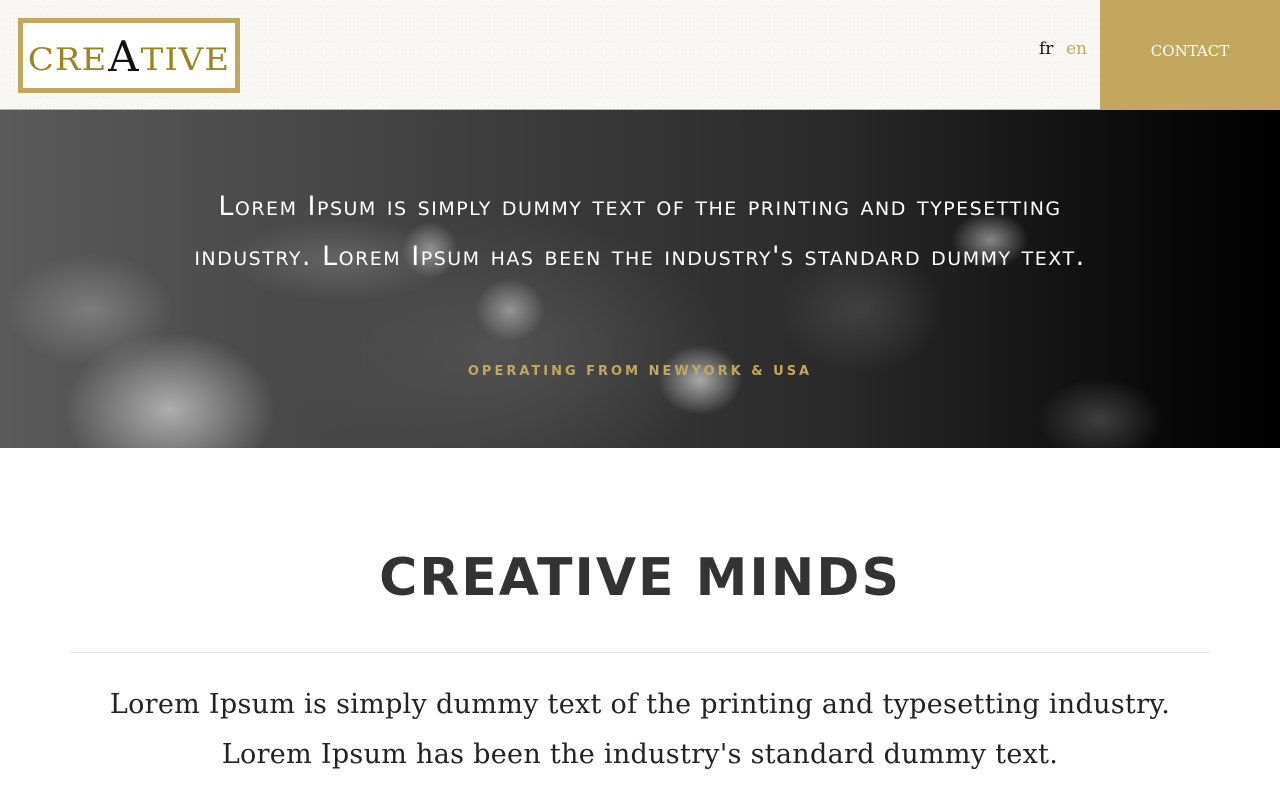 The height and width of the screenshot is (800, 1280). I want to click on site-header: CRE A TIVE fr en CONTACT, so click(640, 55).